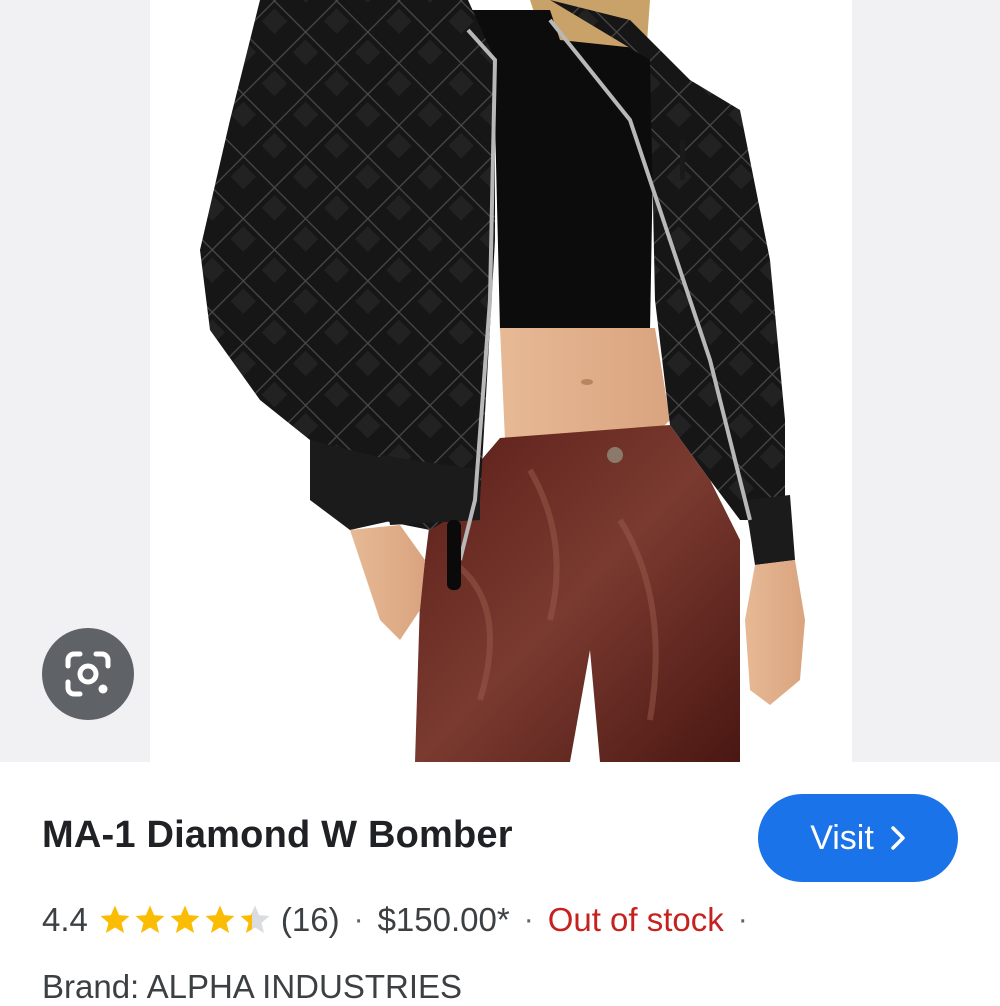 This screenshot has width=1000, height=1006. I want to click on brand-label: Brand:, so click(91, 986).